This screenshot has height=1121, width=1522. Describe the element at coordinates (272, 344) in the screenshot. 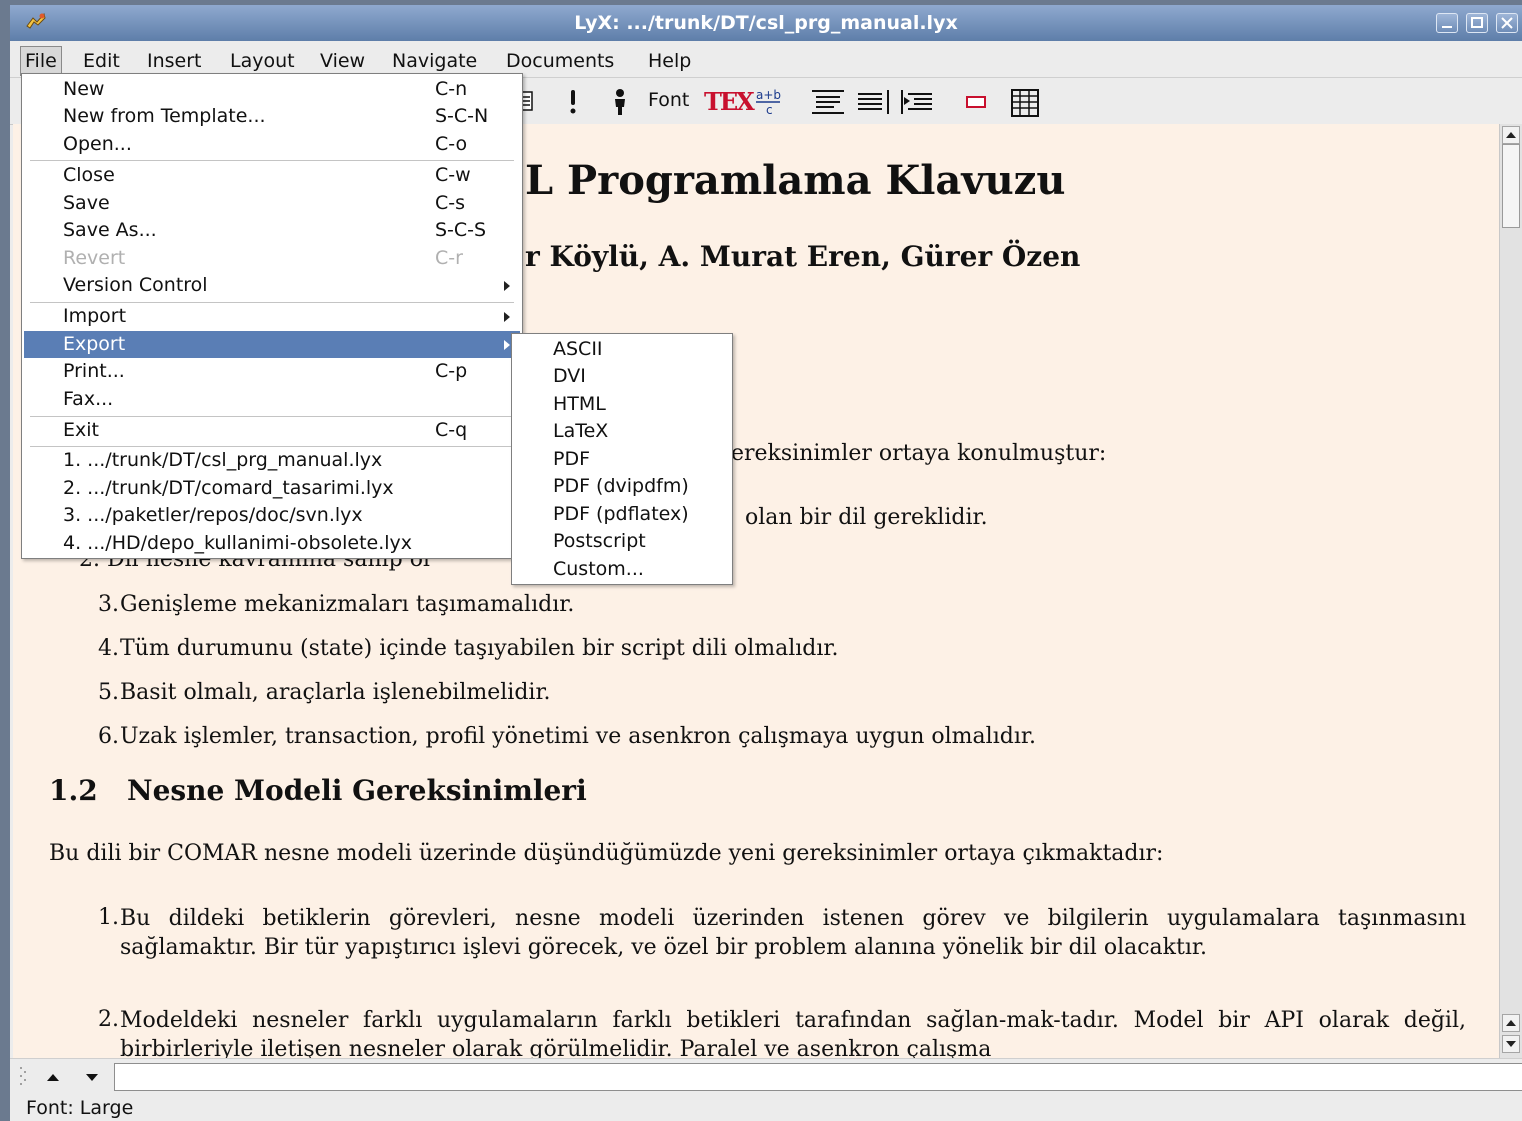

I see `menu-item-export: Export` at that location.